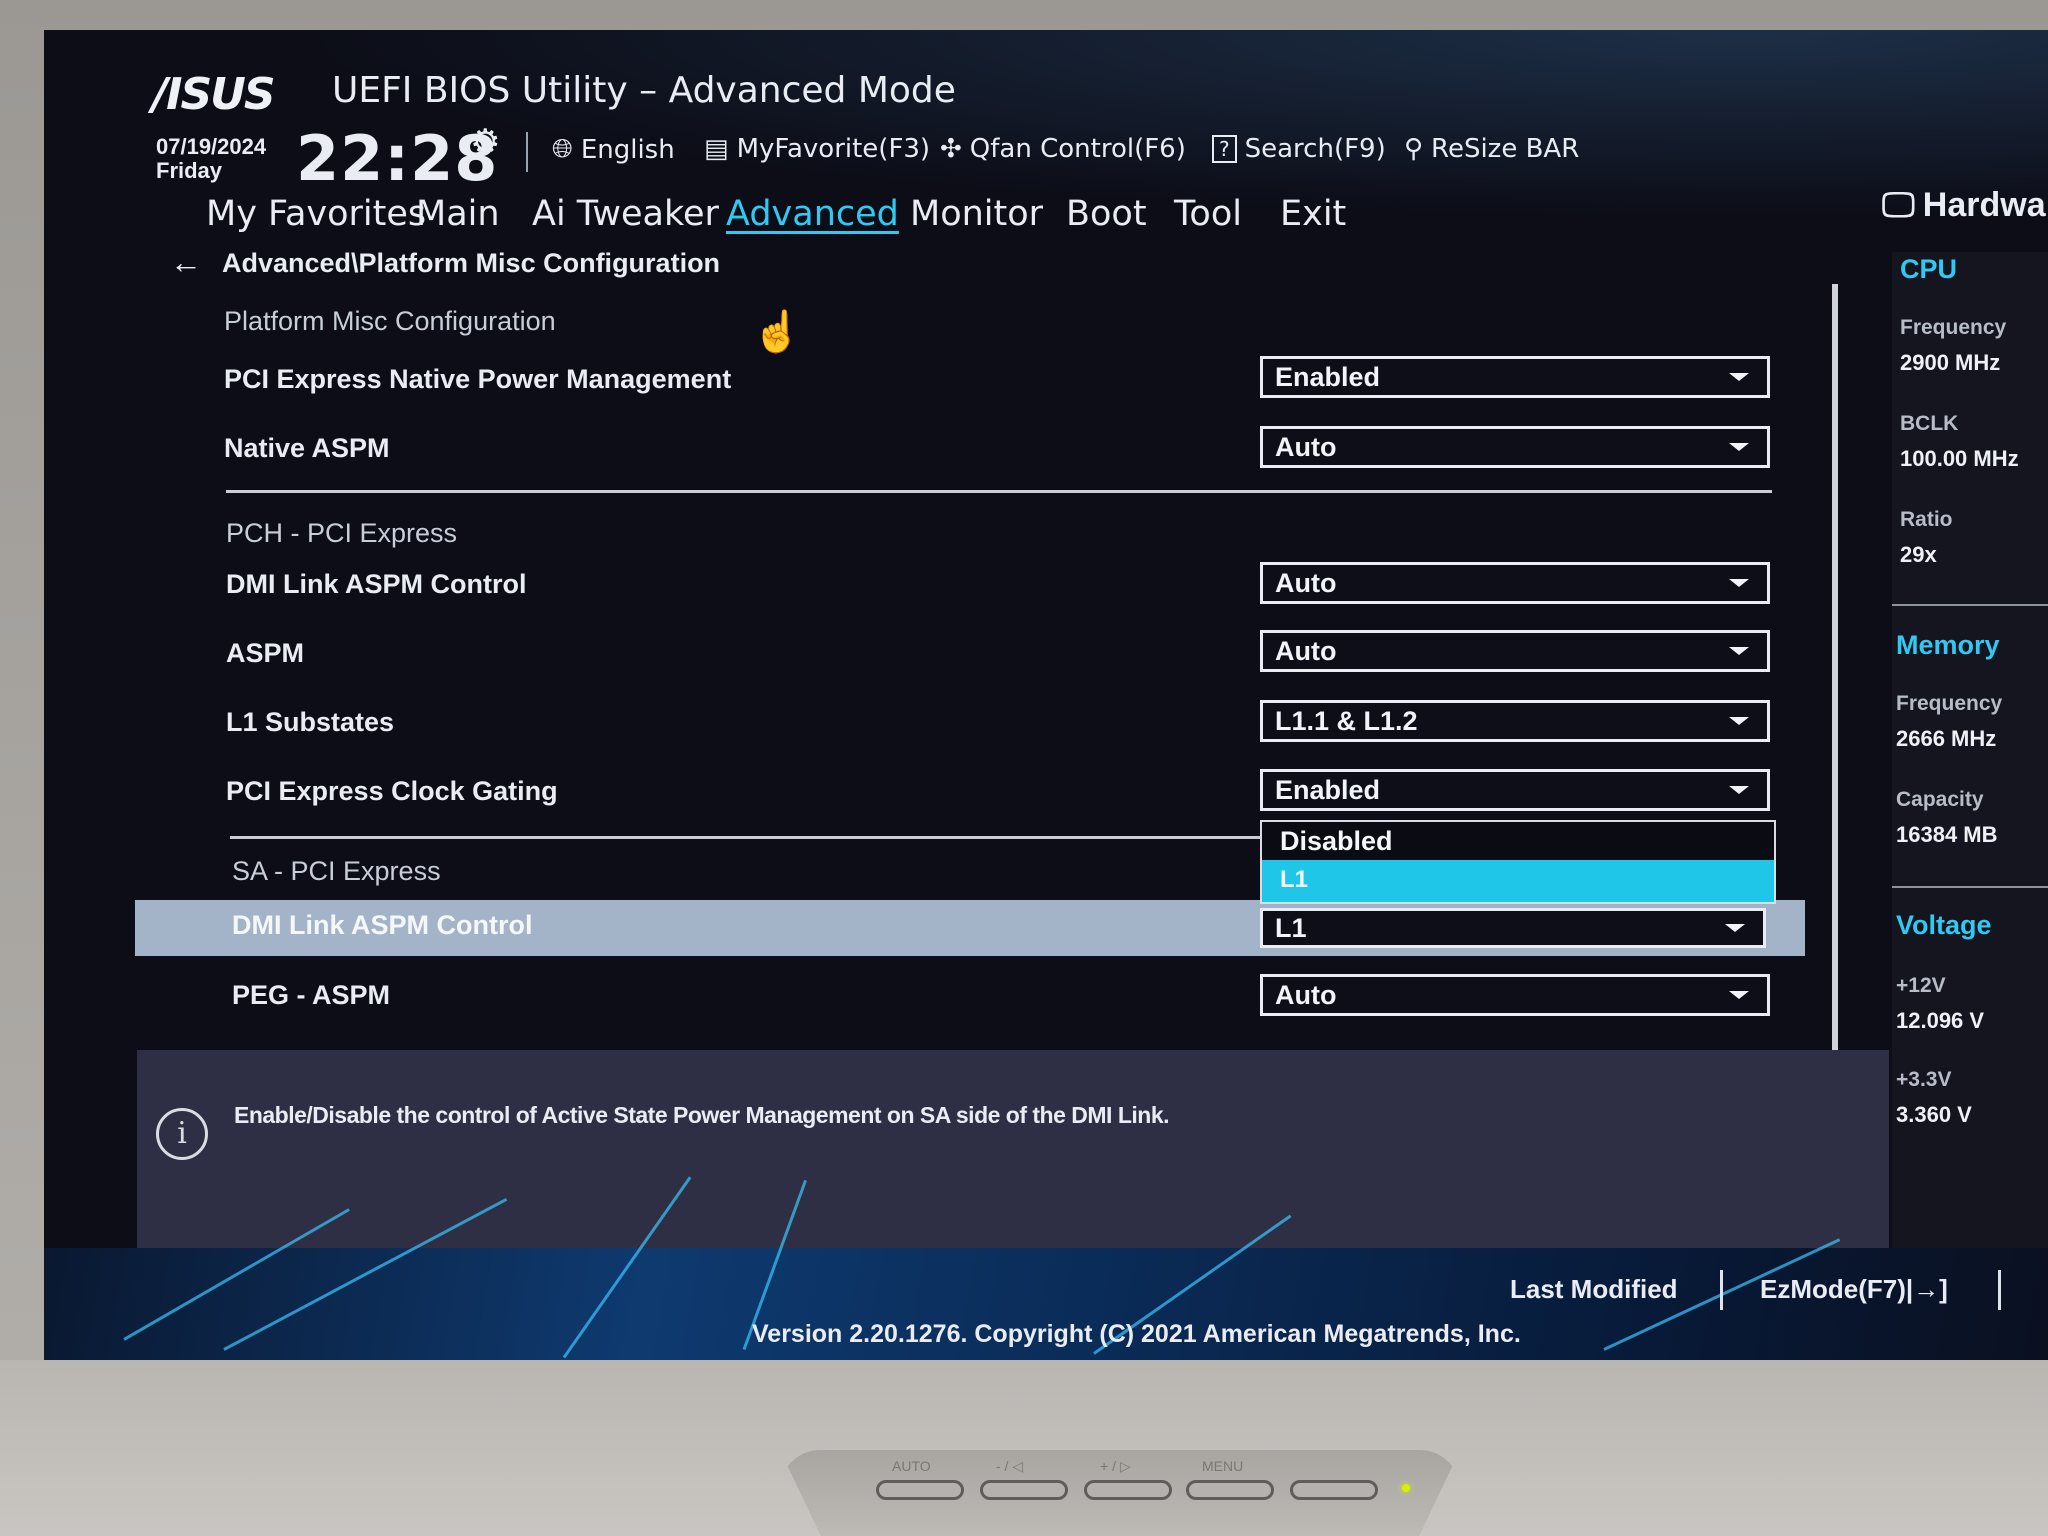 The width and height of the screenshot is (2048, 1536). I want to click on power-led, so click(1406, 1488).